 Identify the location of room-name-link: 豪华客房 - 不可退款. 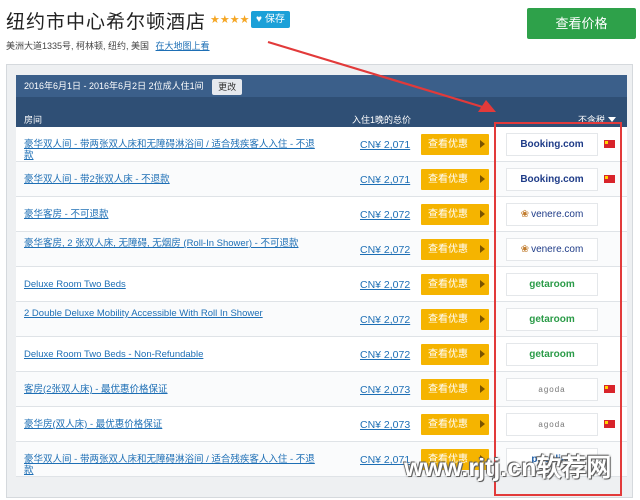
(174, 214).